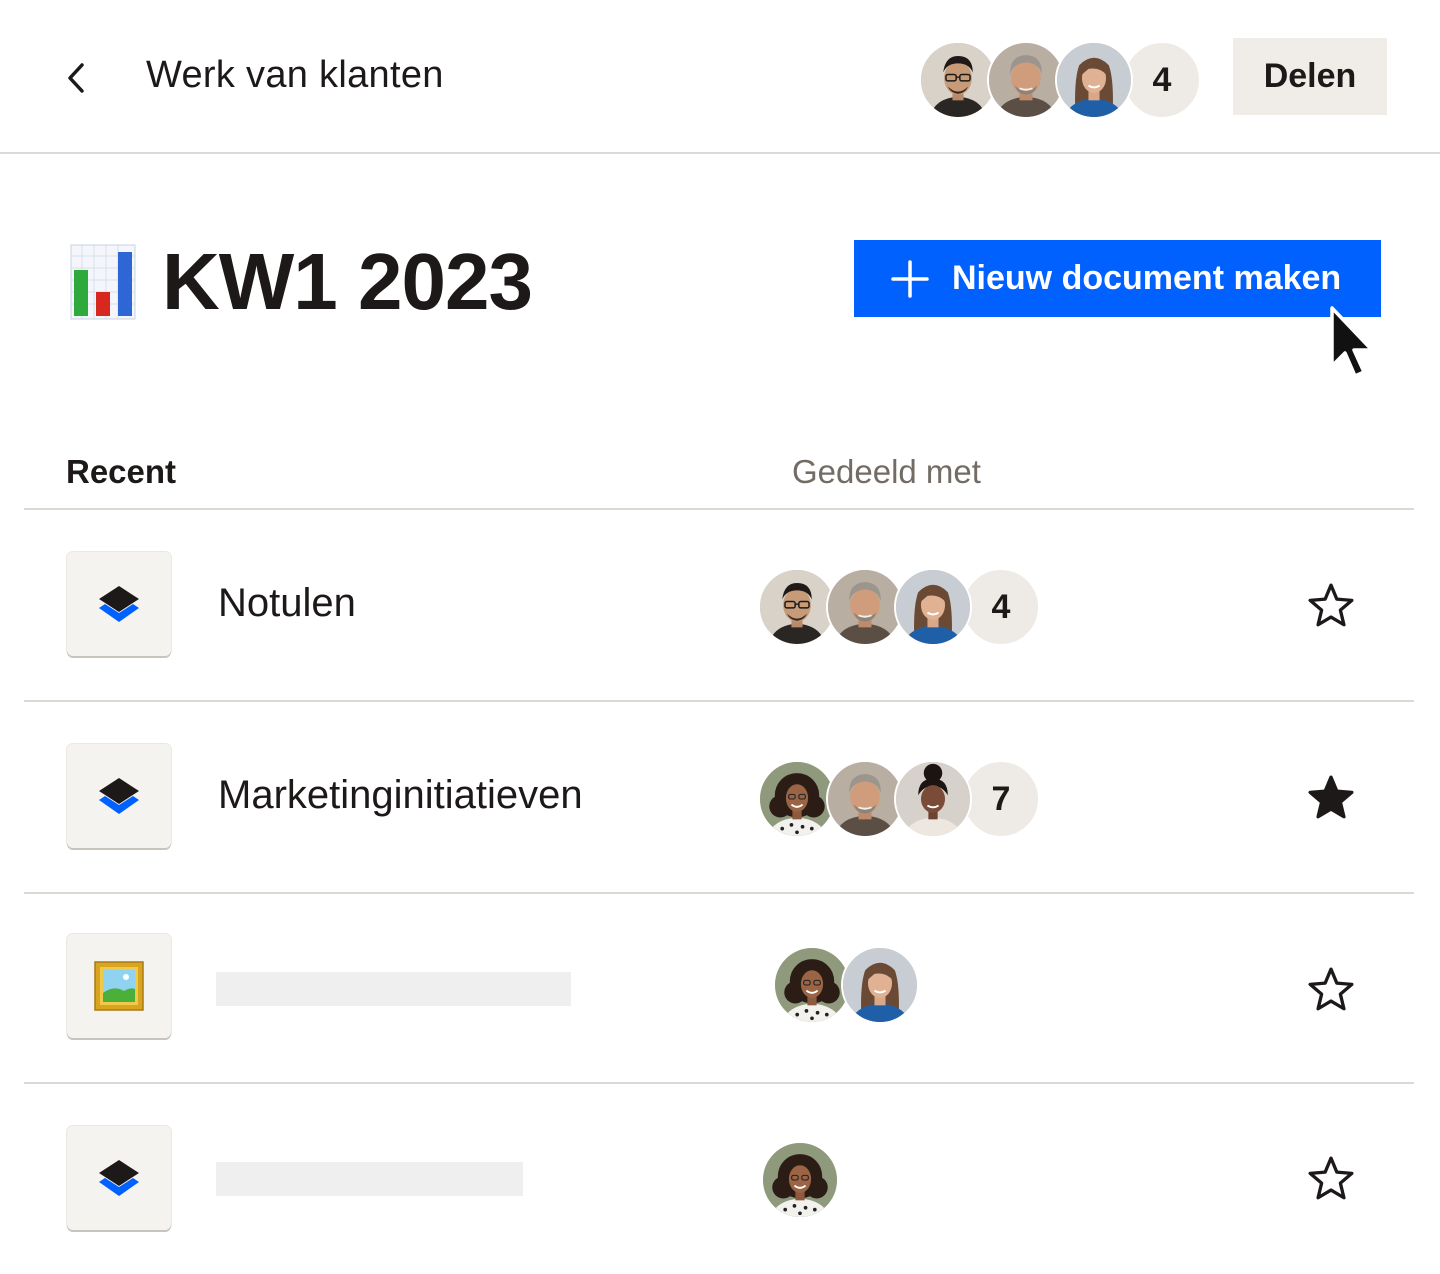 This screenshot has width=1440, height=1274. I want to click on column-header-shared-with: Gedeeld met, so click(886, 471).